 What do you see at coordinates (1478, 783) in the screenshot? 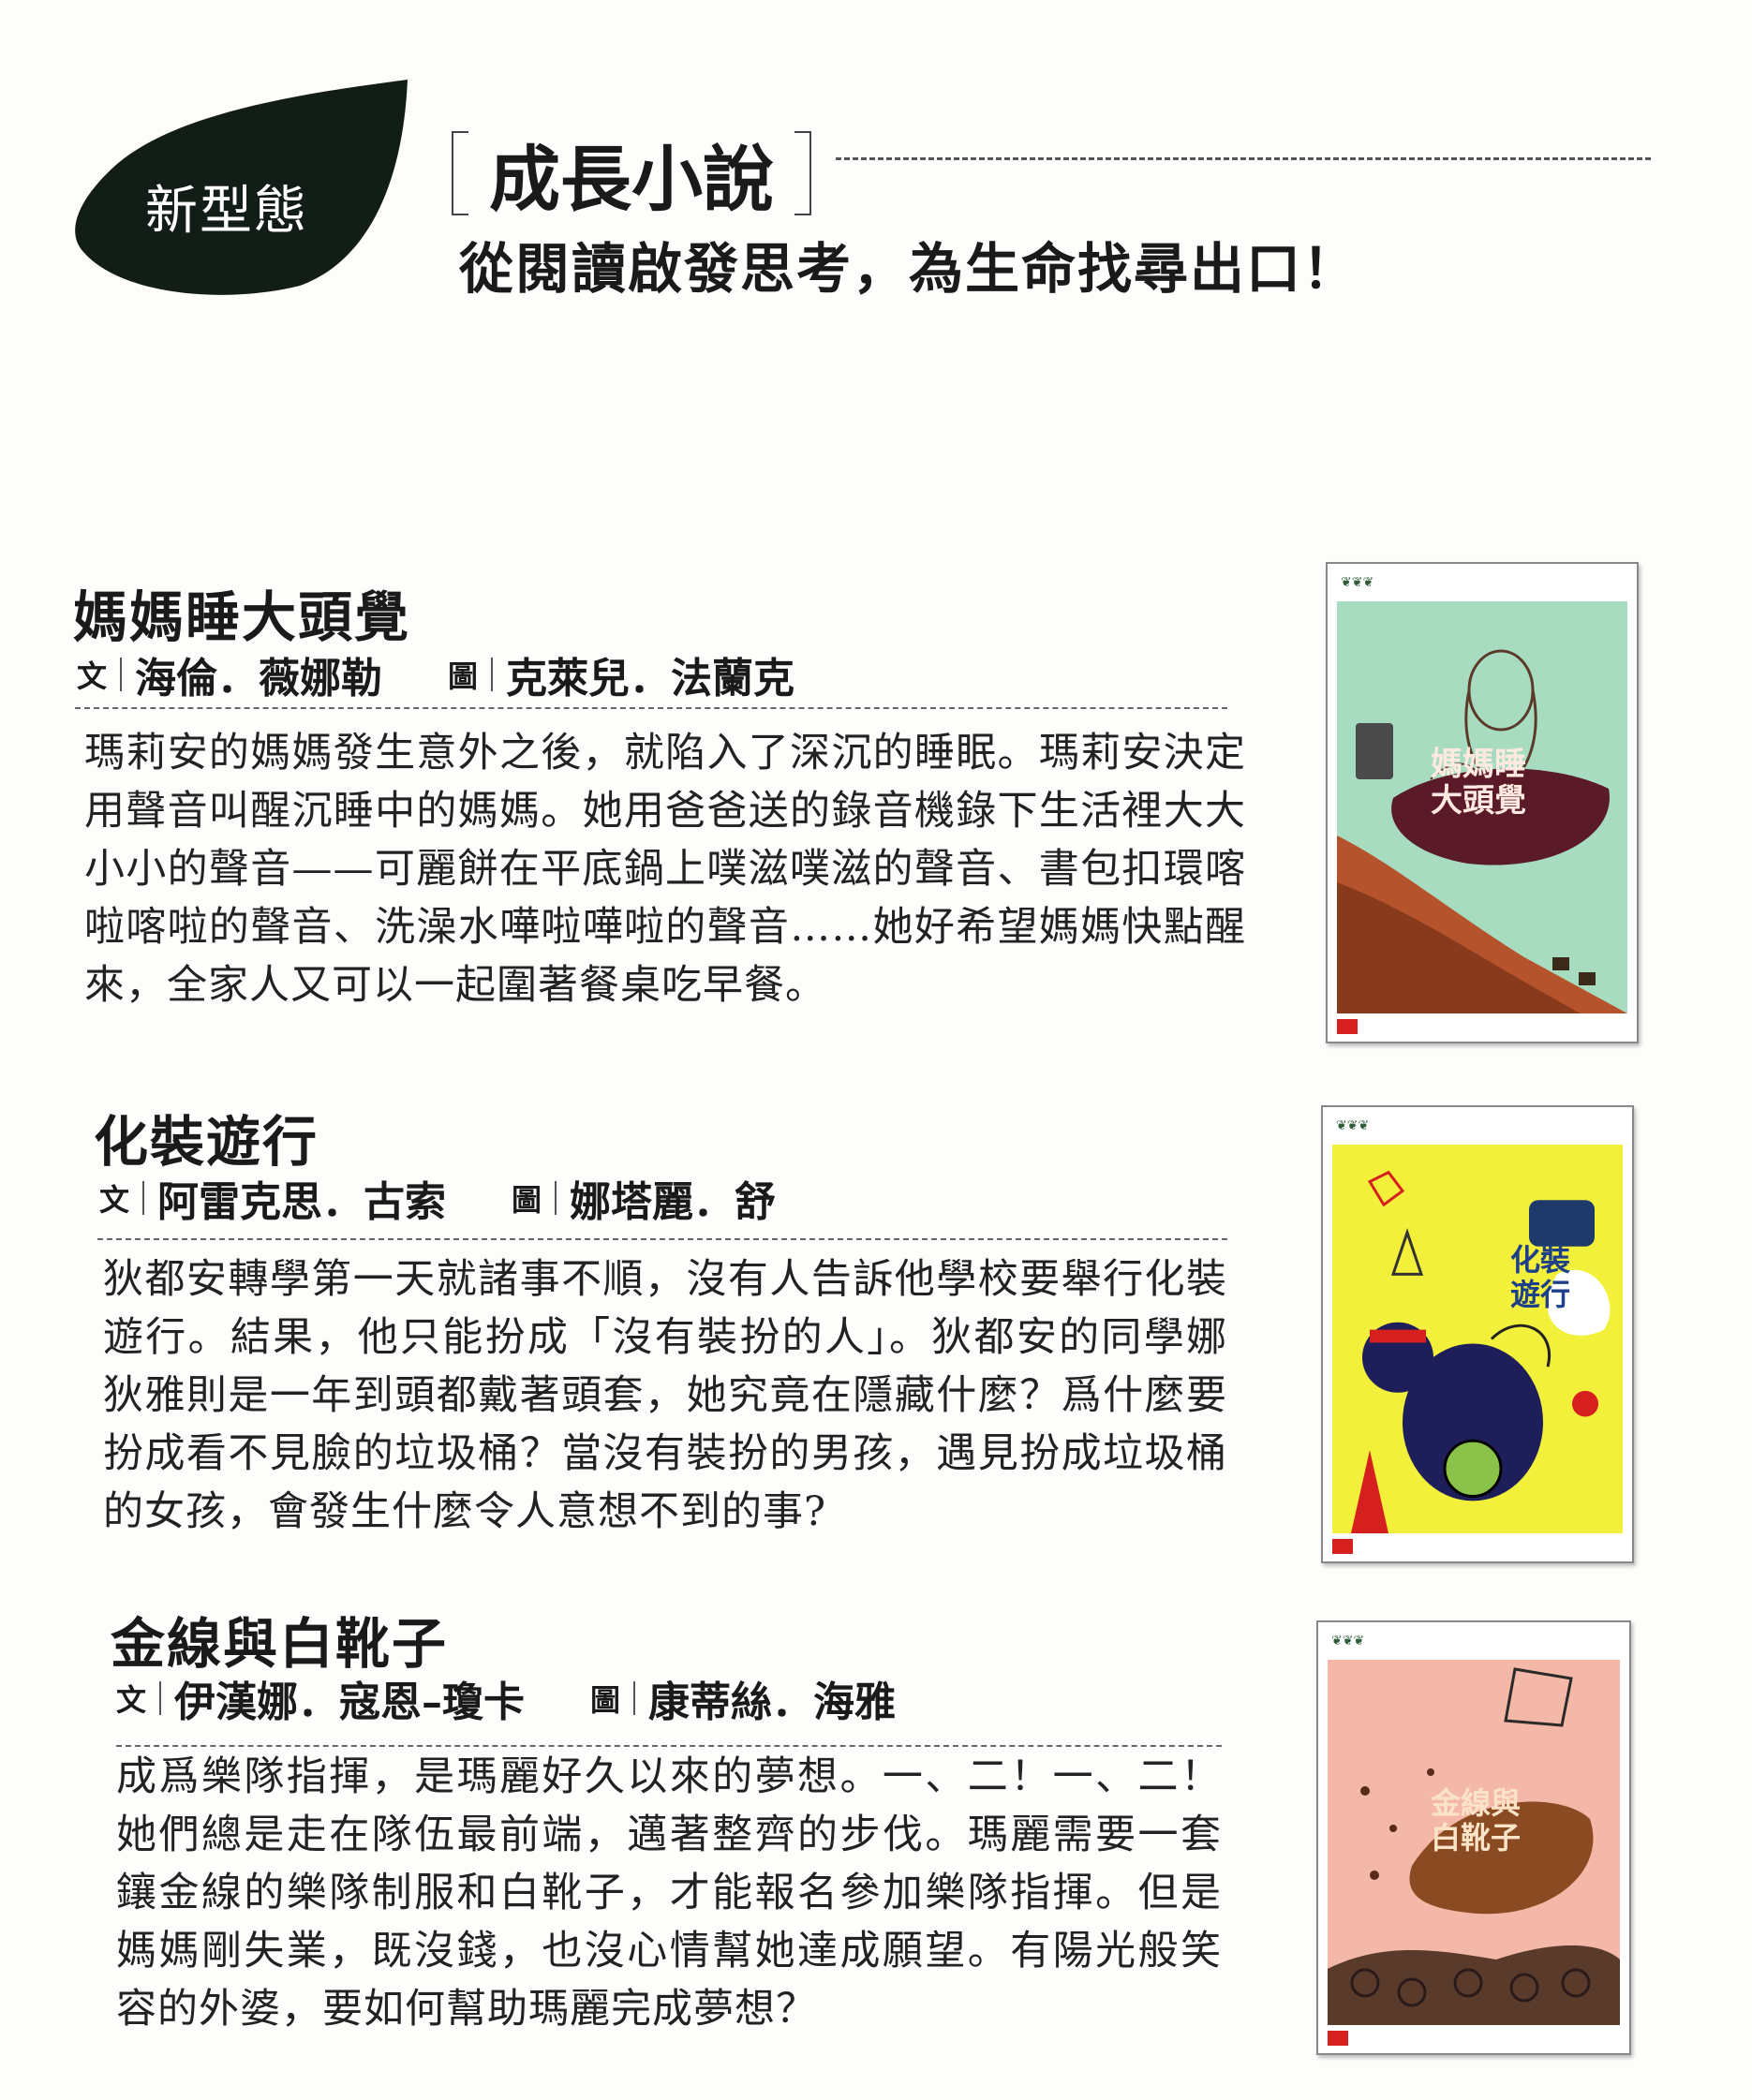
I see `cover-title: 媽媽睡 大頭覺` at bounding box center [1478, 783].